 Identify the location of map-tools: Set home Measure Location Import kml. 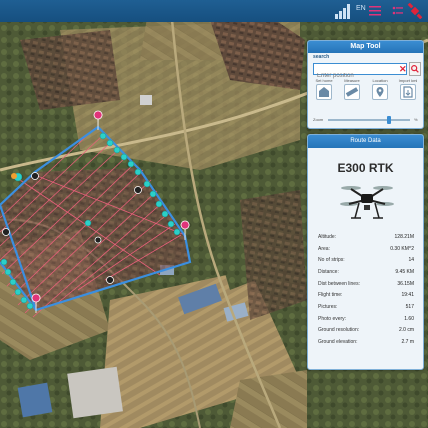
(366, 89).